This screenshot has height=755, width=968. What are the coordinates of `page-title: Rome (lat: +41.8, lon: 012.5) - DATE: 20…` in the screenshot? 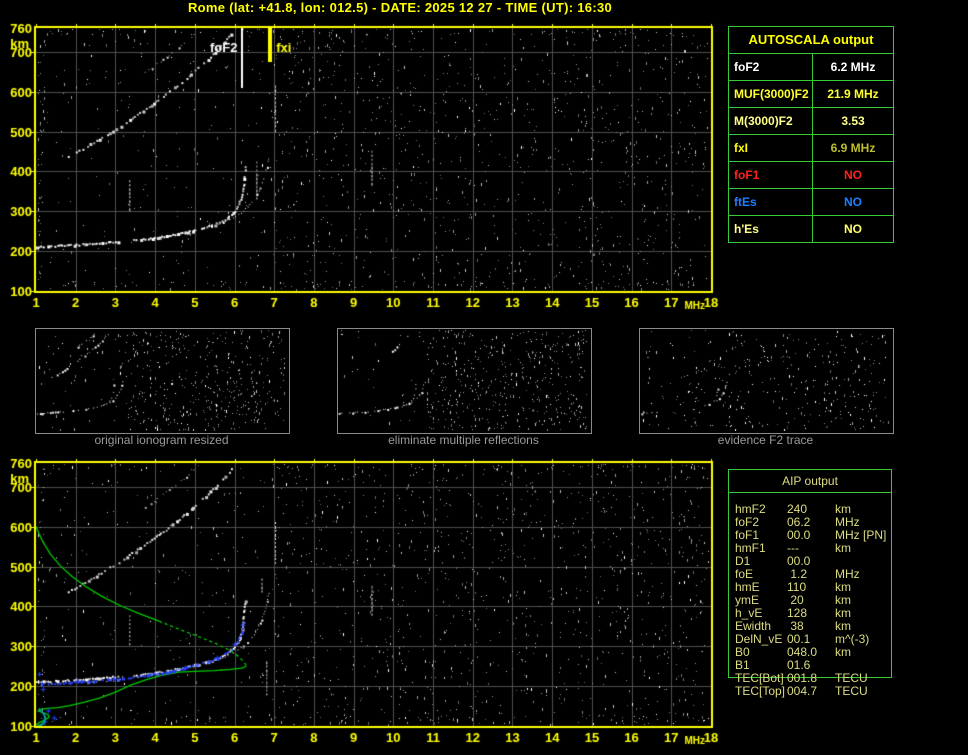 It's located at (400, 7).